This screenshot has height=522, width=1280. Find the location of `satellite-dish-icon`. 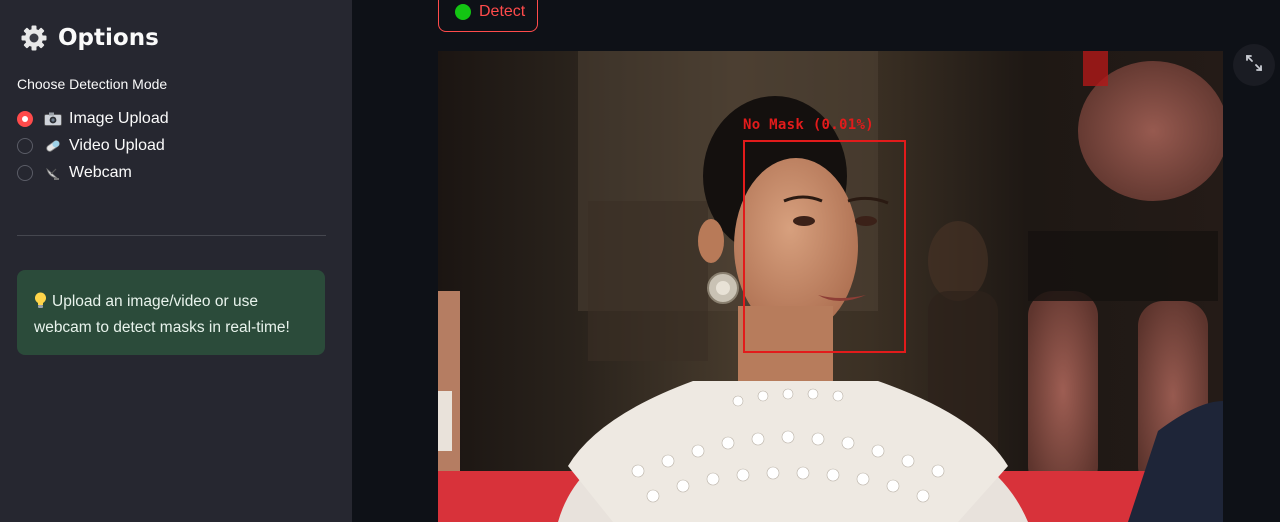

satellite-dish-icon is located at coordinates (53, 173).